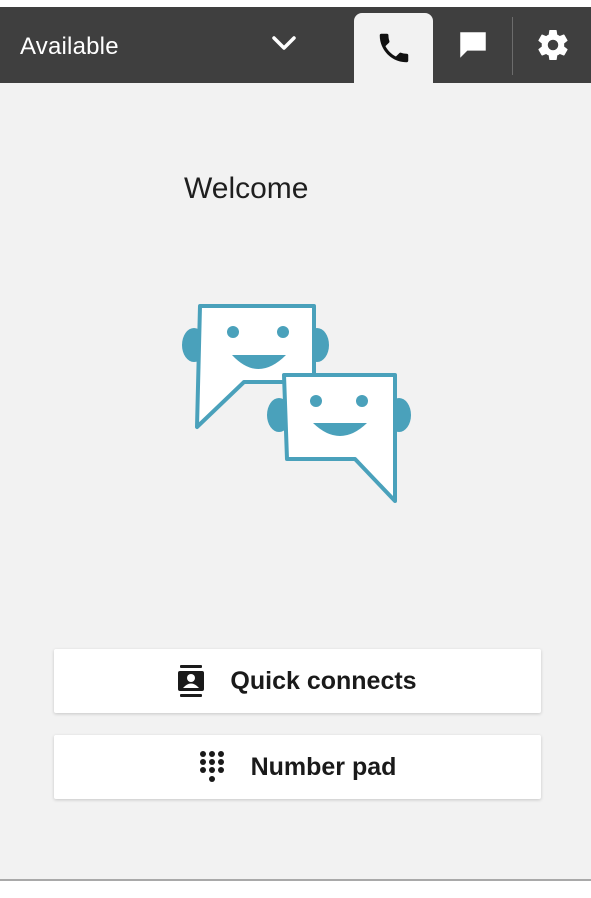  I want to click on chat-icon, so click(473, 45).